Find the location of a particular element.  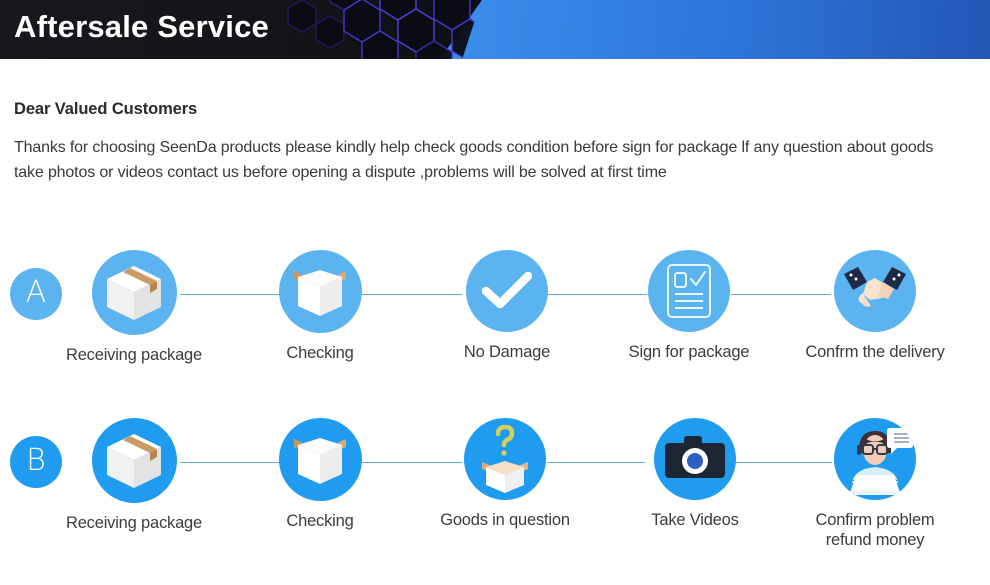

flow-step: Sign for package is located at coordinates (689, 306).